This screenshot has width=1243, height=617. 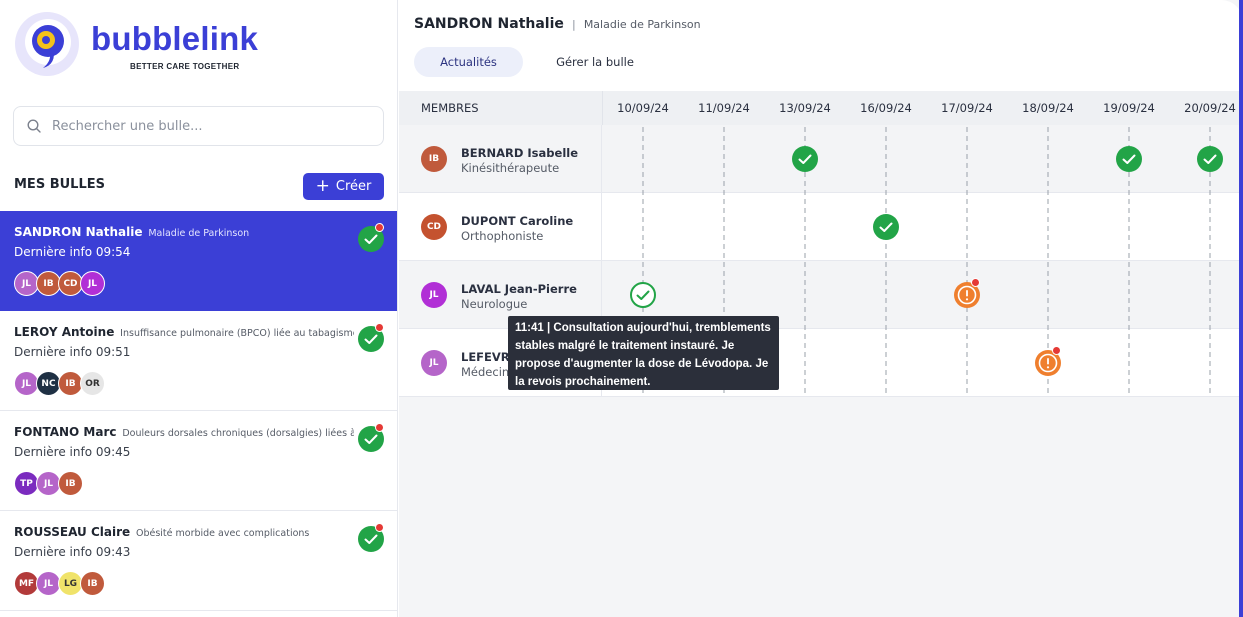 What do you see at coordinates (1241, 308) in the screenshot?
I see `window-edge` at bounding box center [1241, 308].